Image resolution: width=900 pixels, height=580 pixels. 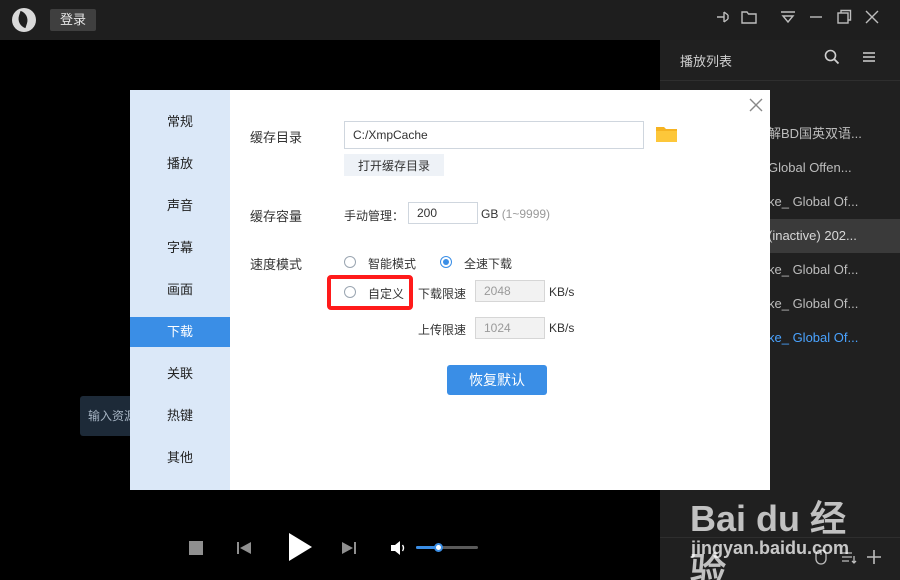 What do you see at coordinates (770, 548) in the screenshot?
I see `watermark-url: jingyan.baidu.com` at bounding box center [770, 548].